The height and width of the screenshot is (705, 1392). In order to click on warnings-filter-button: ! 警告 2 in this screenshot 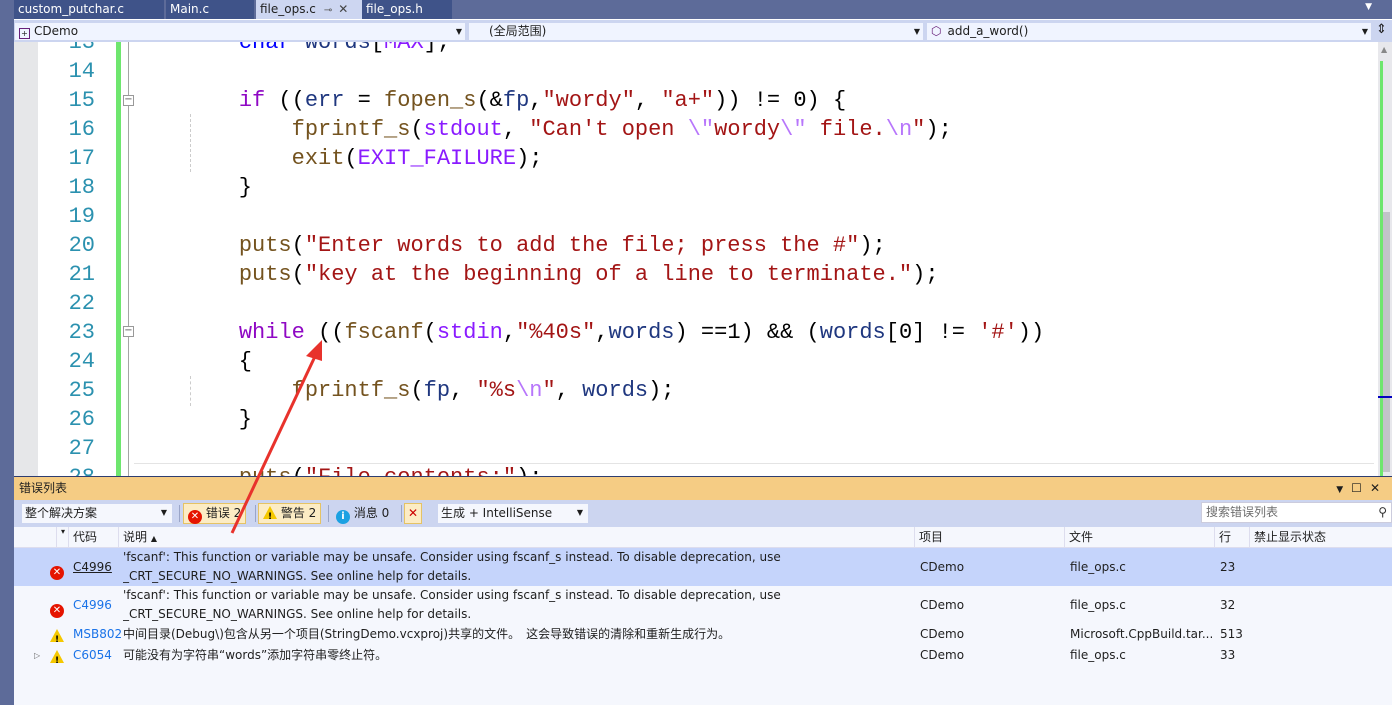, I will do `click(290, 513)`.